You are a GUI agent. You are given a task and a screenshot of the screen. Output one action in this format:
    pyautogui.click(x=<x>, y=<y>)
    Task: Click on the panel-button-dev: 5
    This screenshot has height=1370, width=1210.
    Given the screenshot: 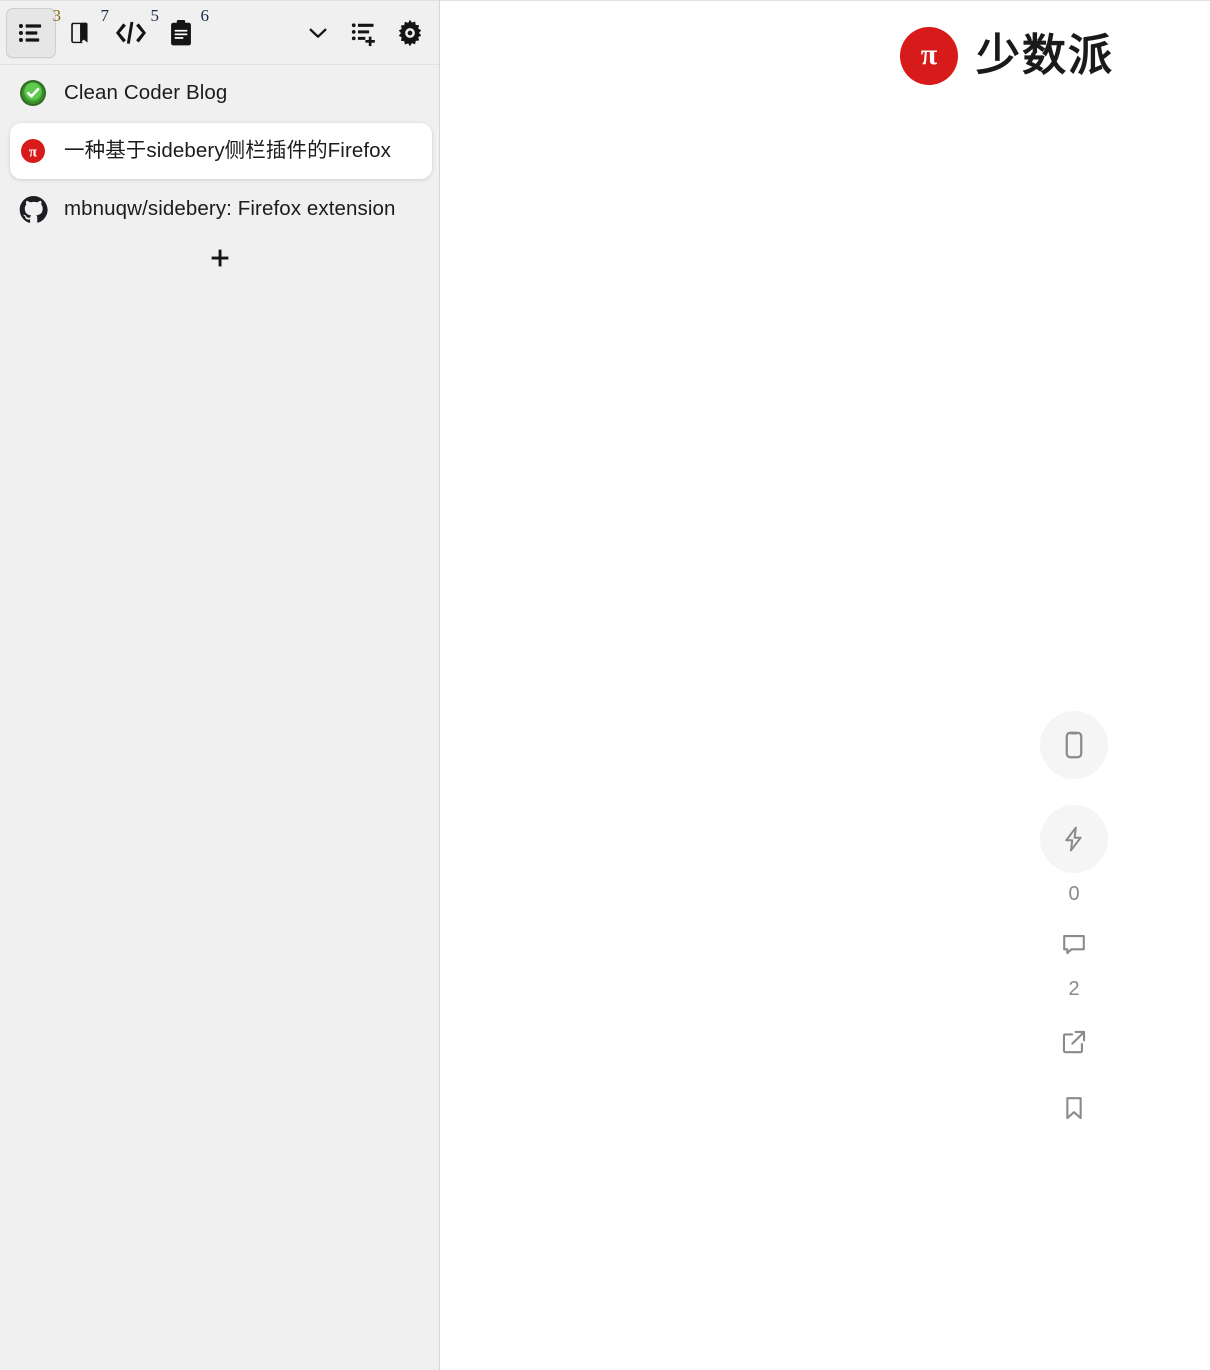 What is the action you would take?
    pyautogui.click(x=132, y=32)
    